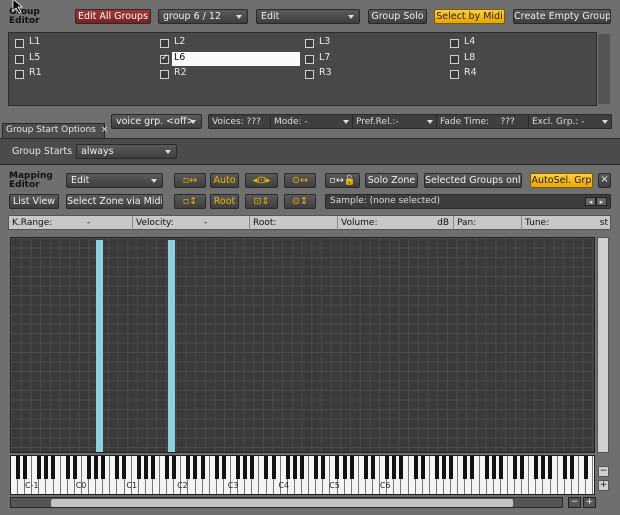 The width and height of the screenshot is (620, 515). I want to click on group-solo-button: Group Solo, so click(397, 16).